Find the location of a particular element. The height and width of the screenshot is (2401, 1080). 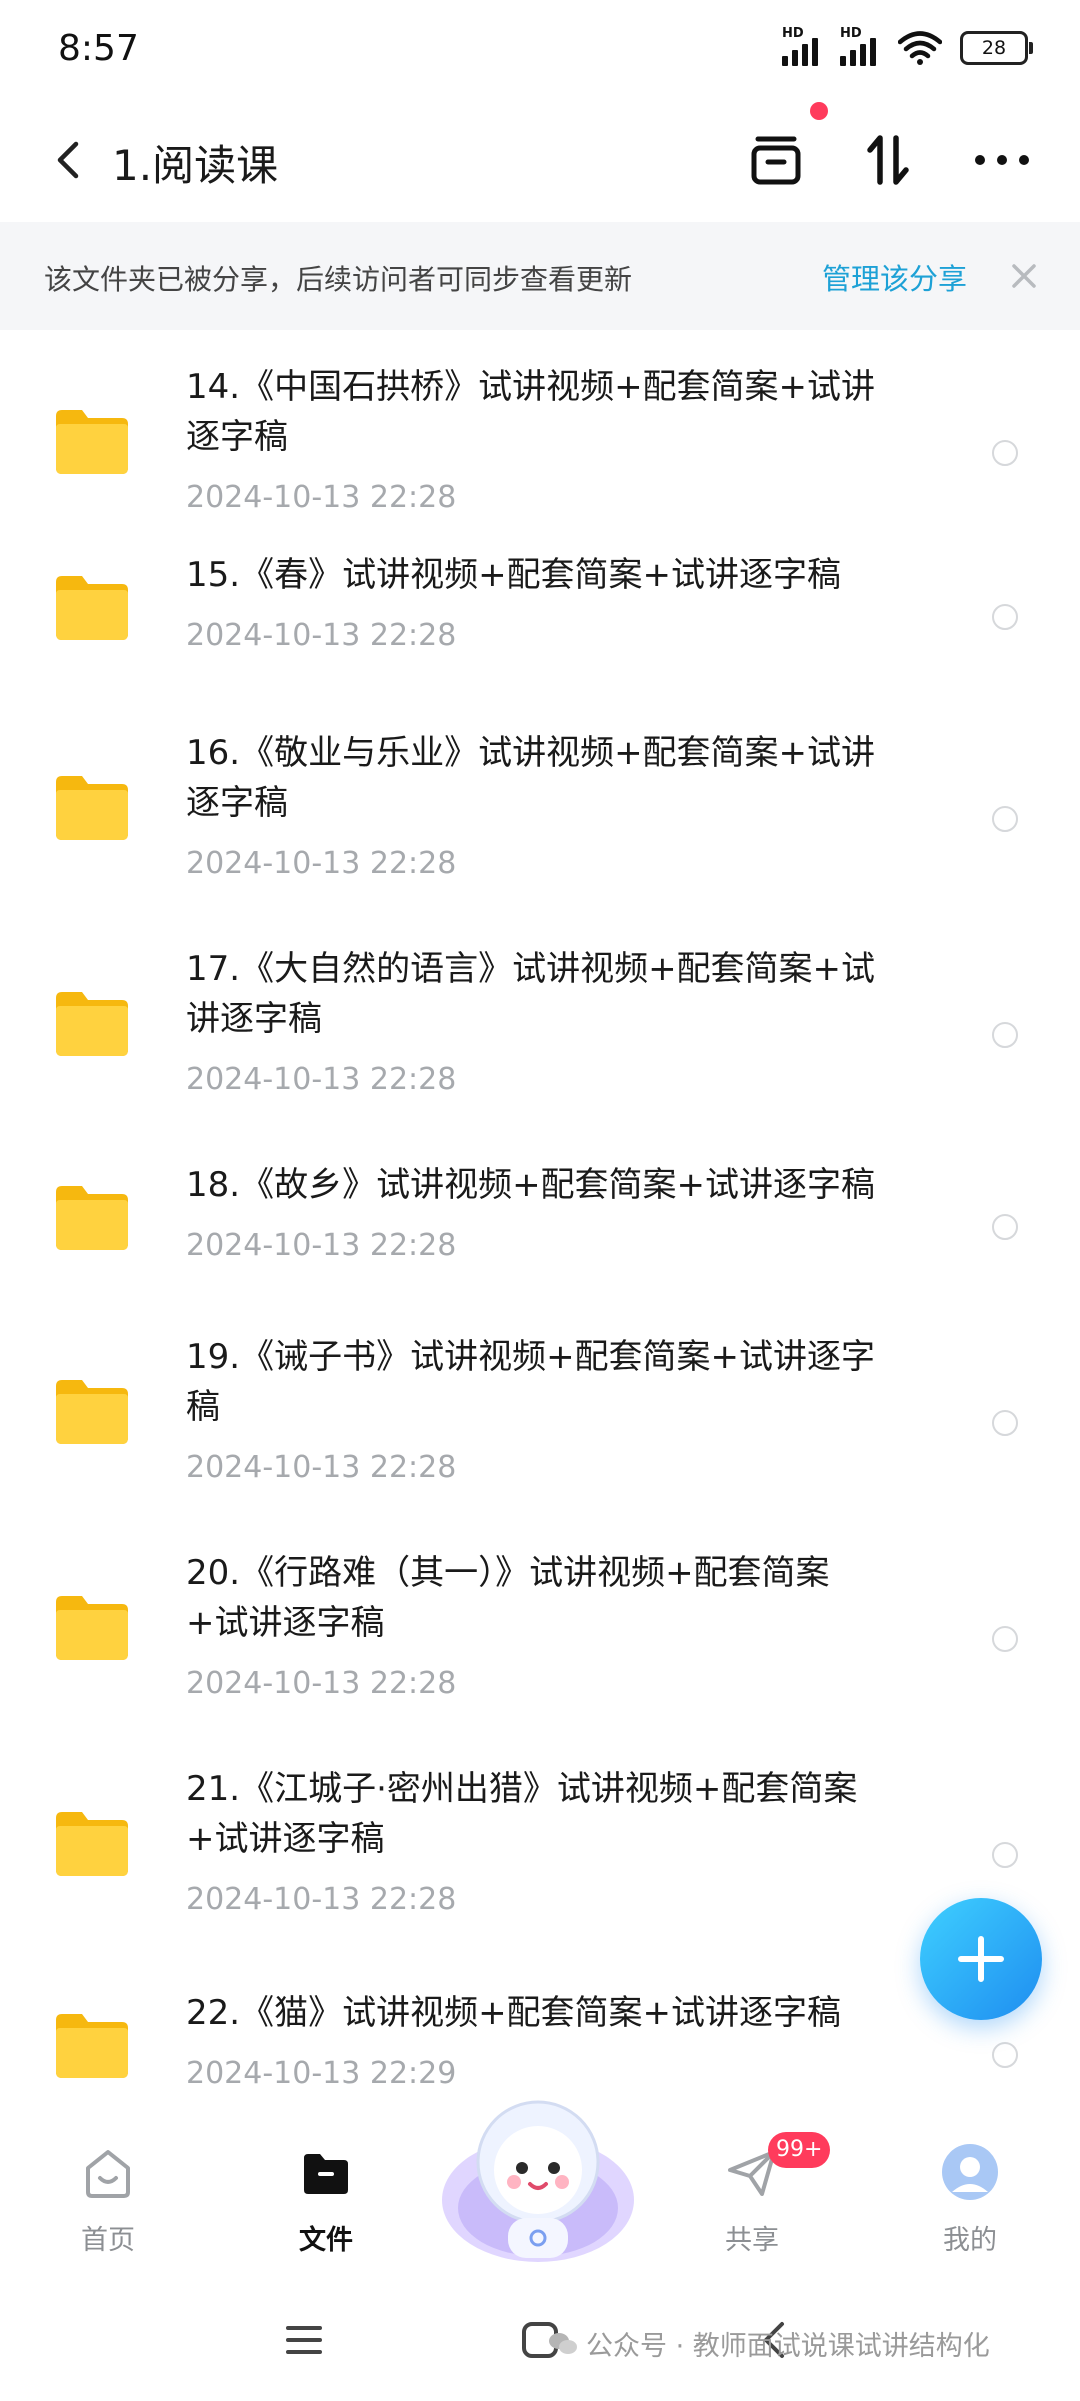

file-row: 18.《故乡》试讲视频+配套简案+试讲逐字稿 2024-10-13 22:28 is located at coordinates (540, 1229).